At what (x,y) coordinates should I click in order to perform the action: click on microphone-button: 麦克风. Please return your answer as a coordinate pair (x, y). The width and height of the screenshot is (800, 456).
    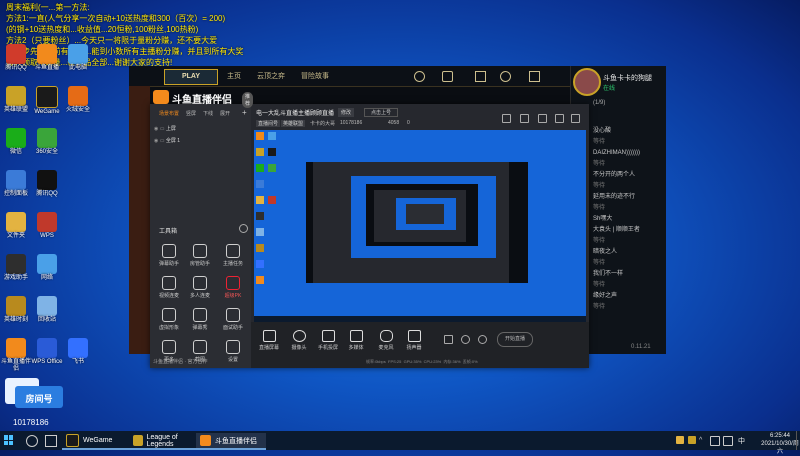
    Looking at the image, I should click on (386, 340).